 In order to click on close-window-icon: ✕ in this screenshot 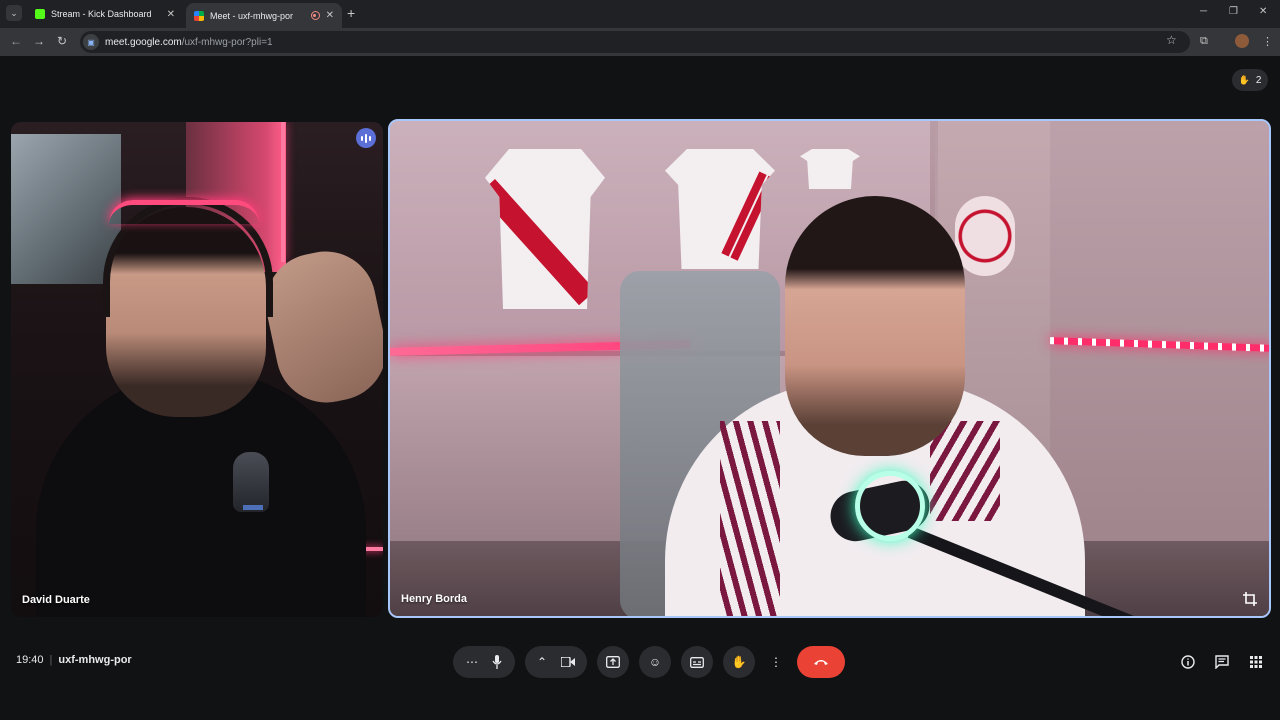, I will do `click(1263, 11)`.